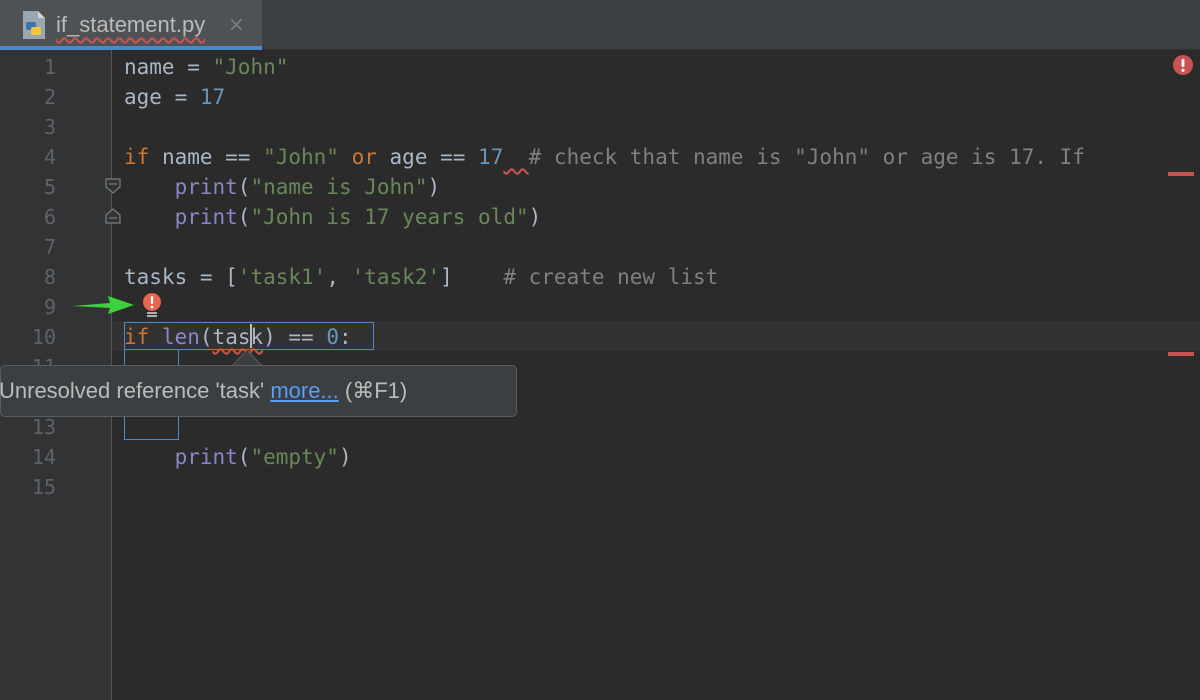  I want to click on line-number: 5, so click(49, 187).